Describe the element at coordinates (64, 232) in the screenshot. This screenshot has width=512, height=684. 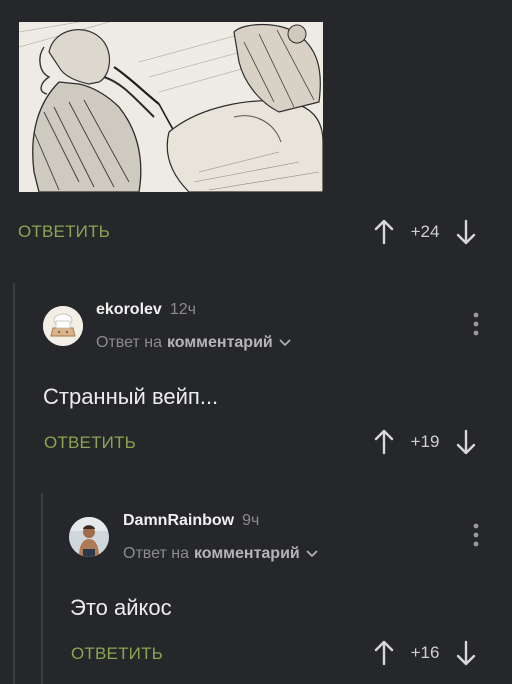
I see `reply-button-top: ОТВЕТИТЬ` at that location.